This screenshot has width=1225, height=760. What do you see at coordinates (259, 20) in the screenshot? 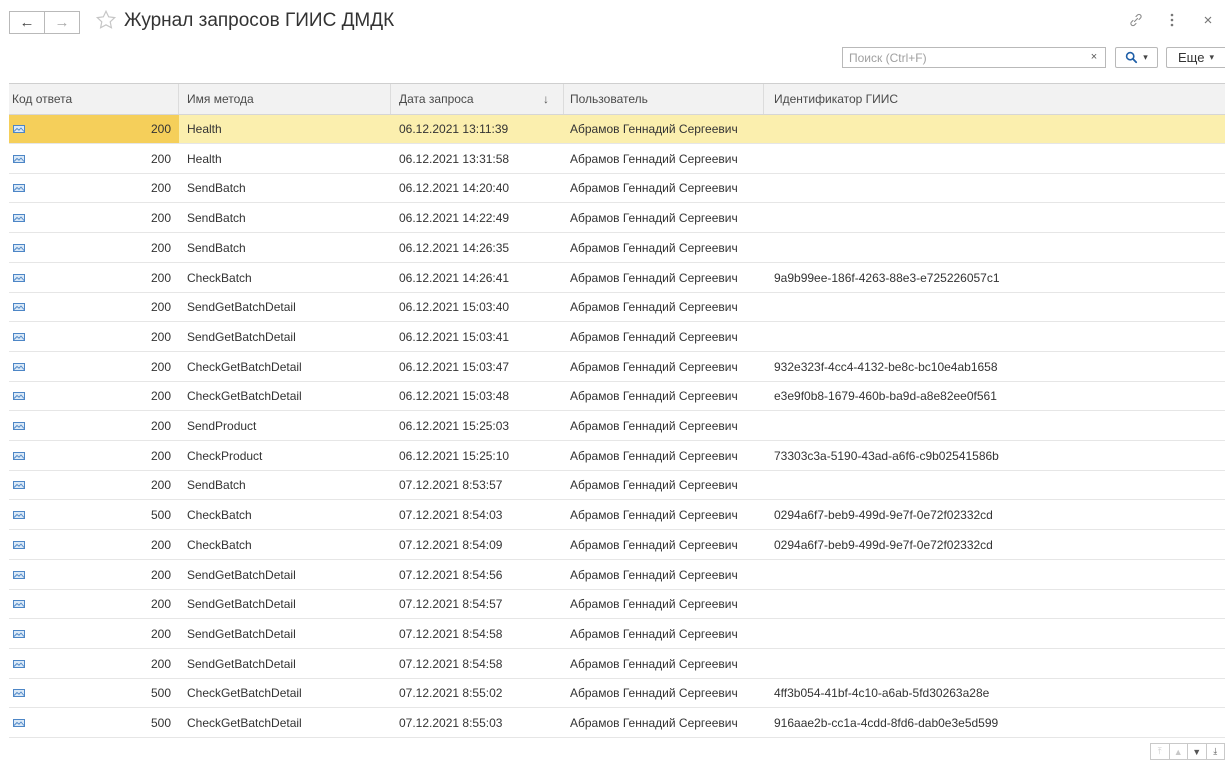
I see `page-title: Журнал запросов ГИИС ДМДК` at bounding box center [259, 20].